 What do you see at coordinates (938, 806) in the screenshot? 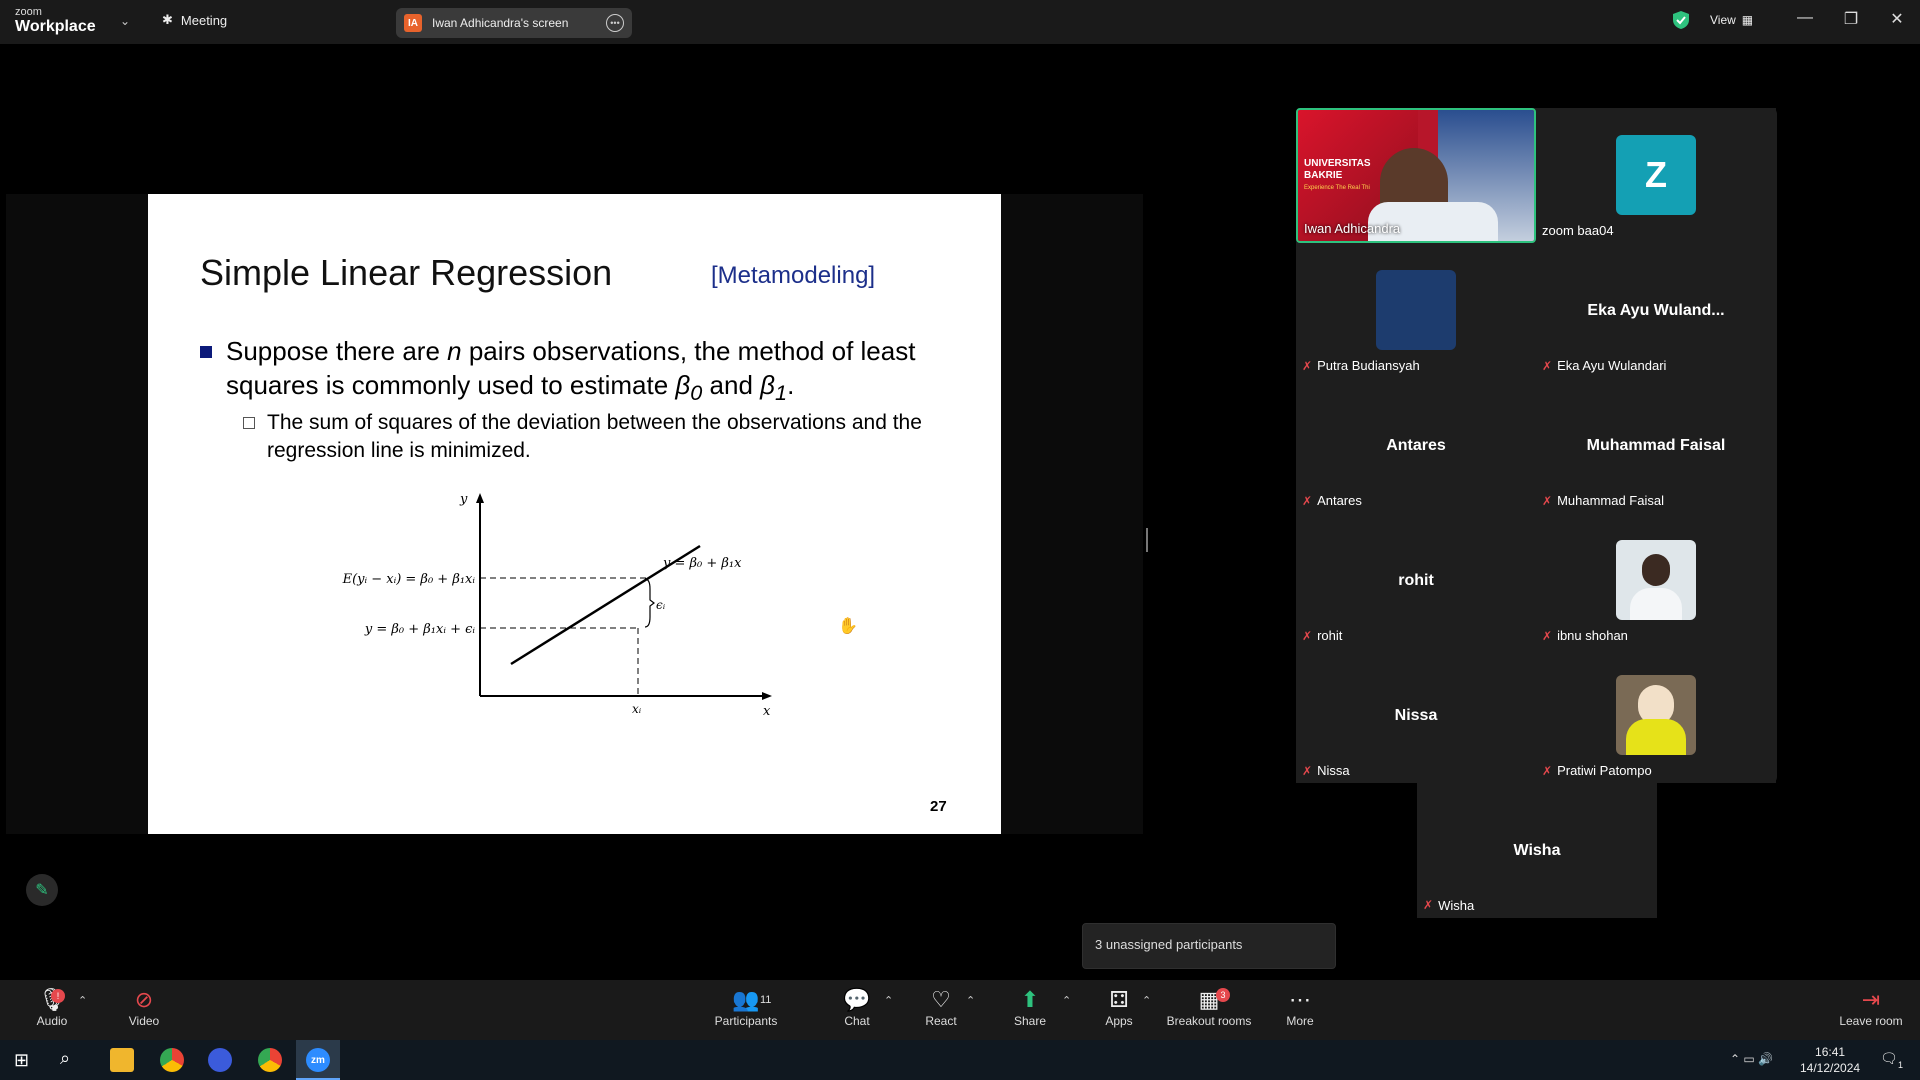
I see `slide-page-number: 27` at bounding box center [938, 806].